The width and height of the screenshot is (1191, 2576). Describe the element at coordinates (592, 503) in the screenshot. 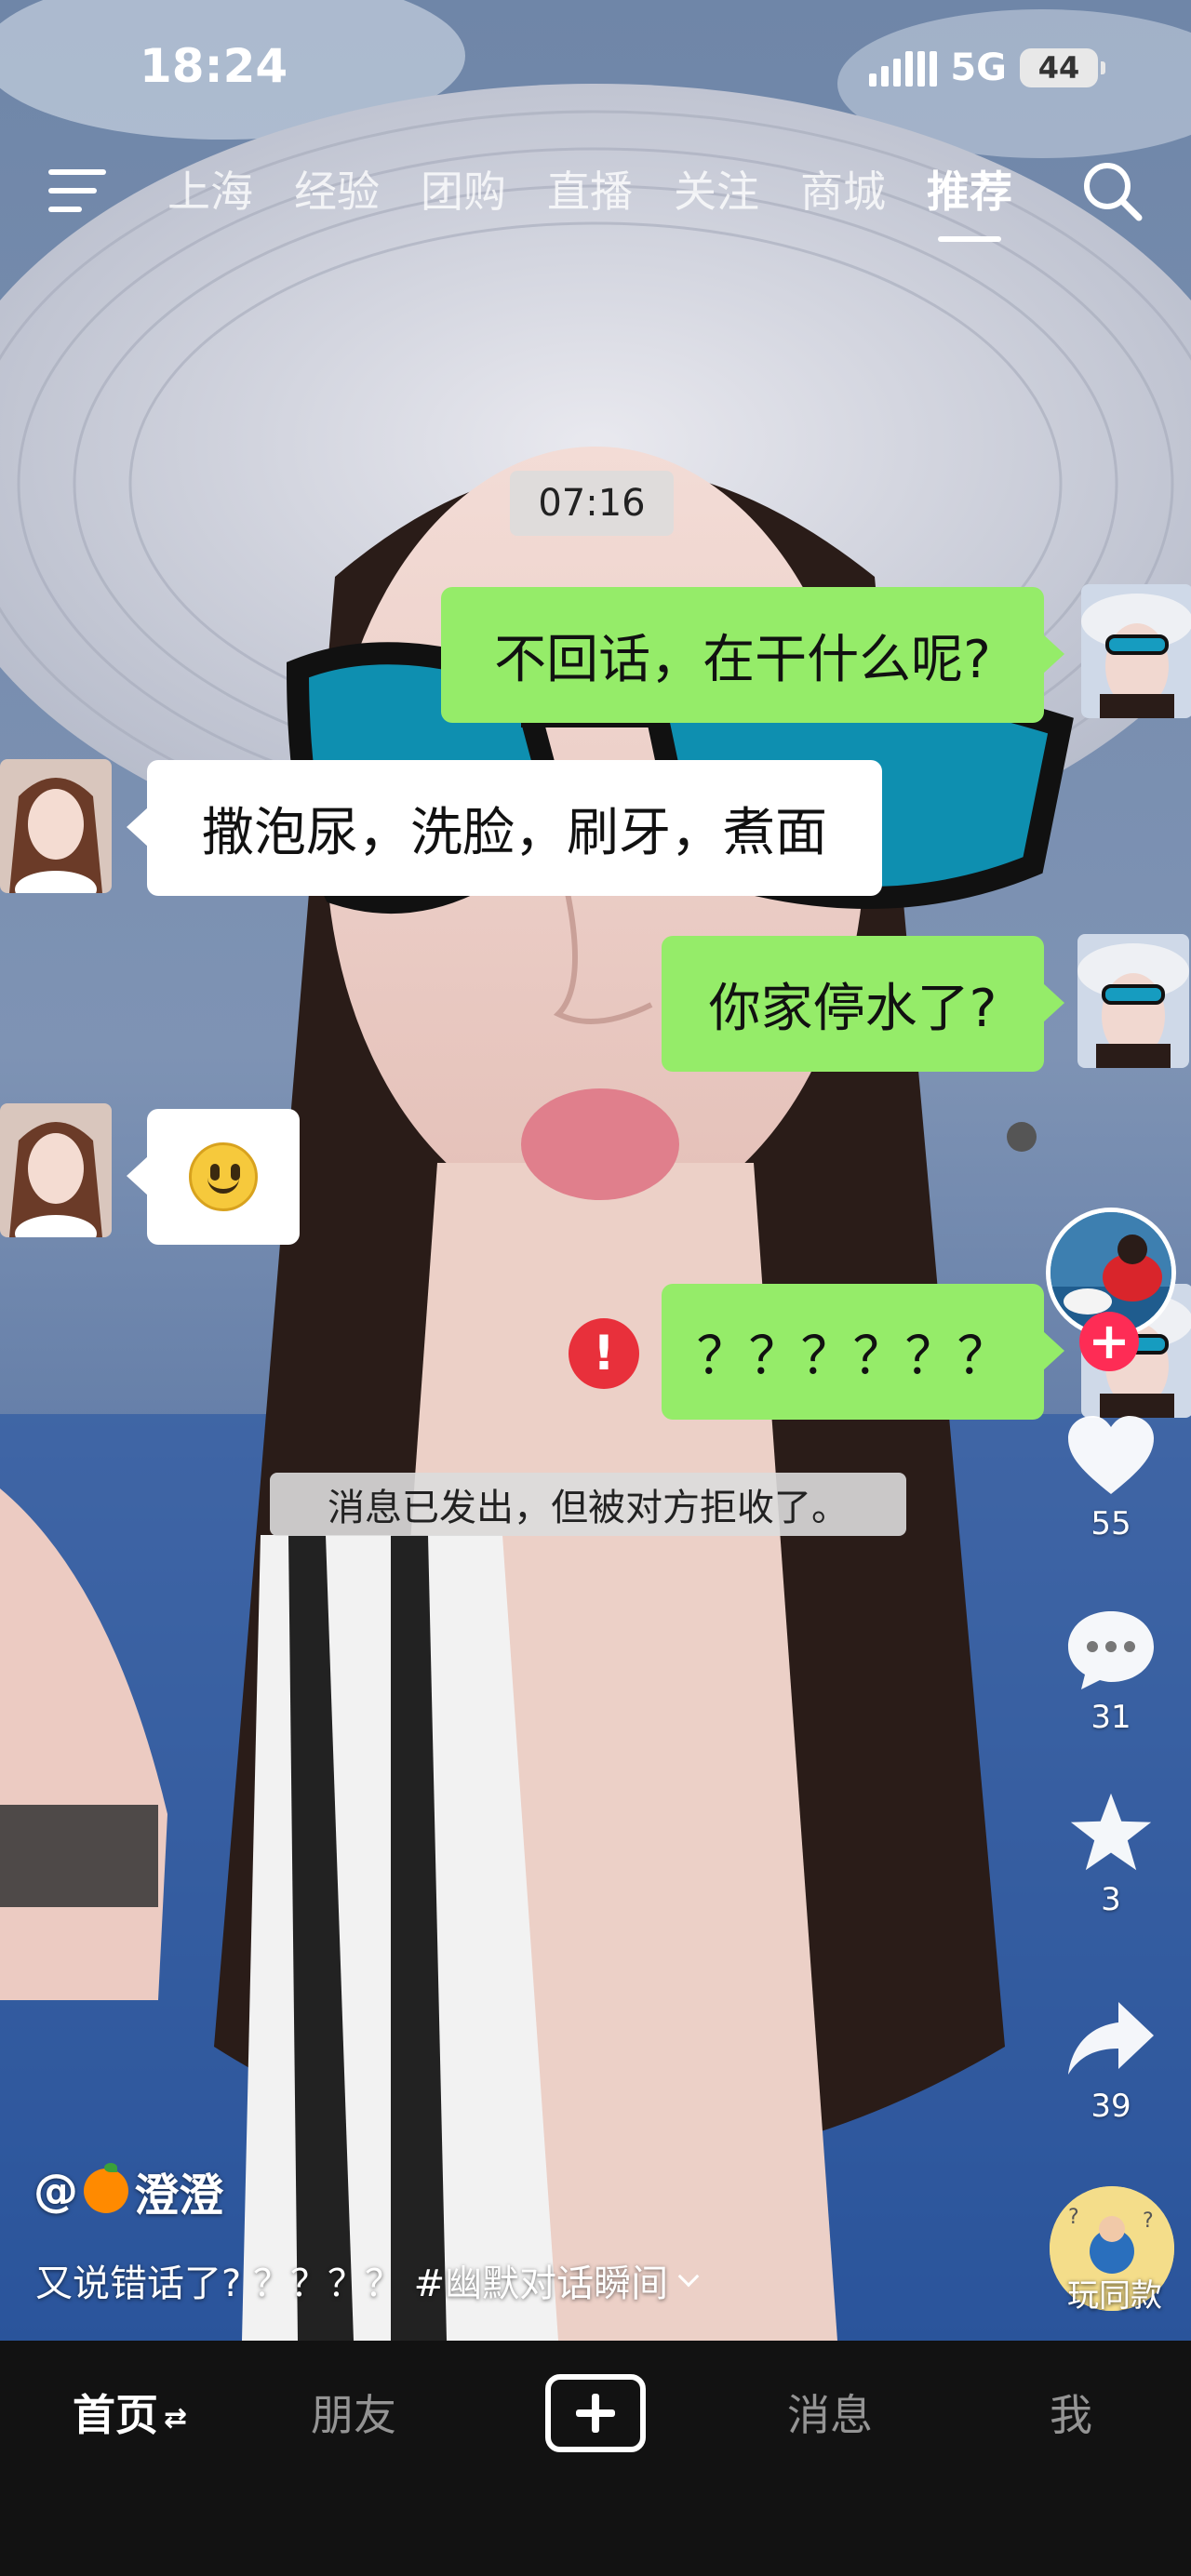

I see `chat-timestamp: 07:16` at that location.